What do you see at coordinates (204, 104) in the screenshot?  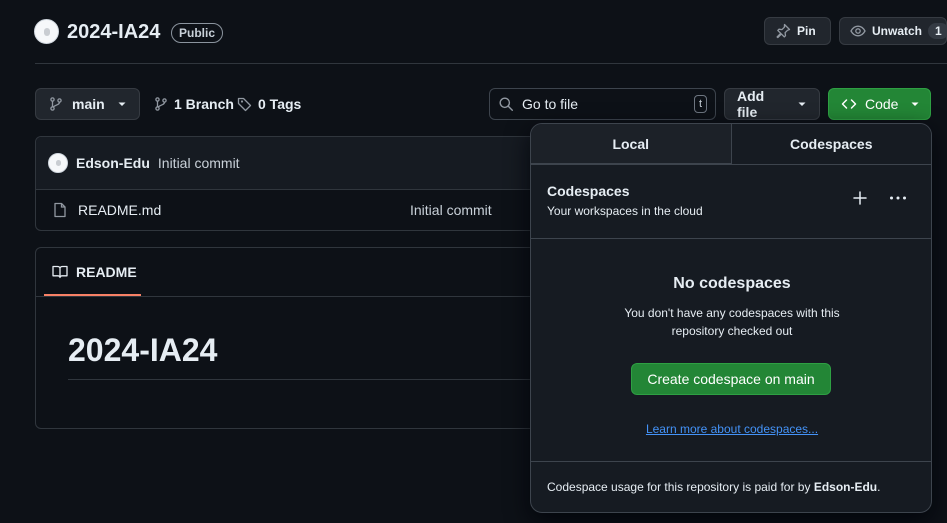 I see `branches-label: 1 Branch` at bounding box center [204, 104].